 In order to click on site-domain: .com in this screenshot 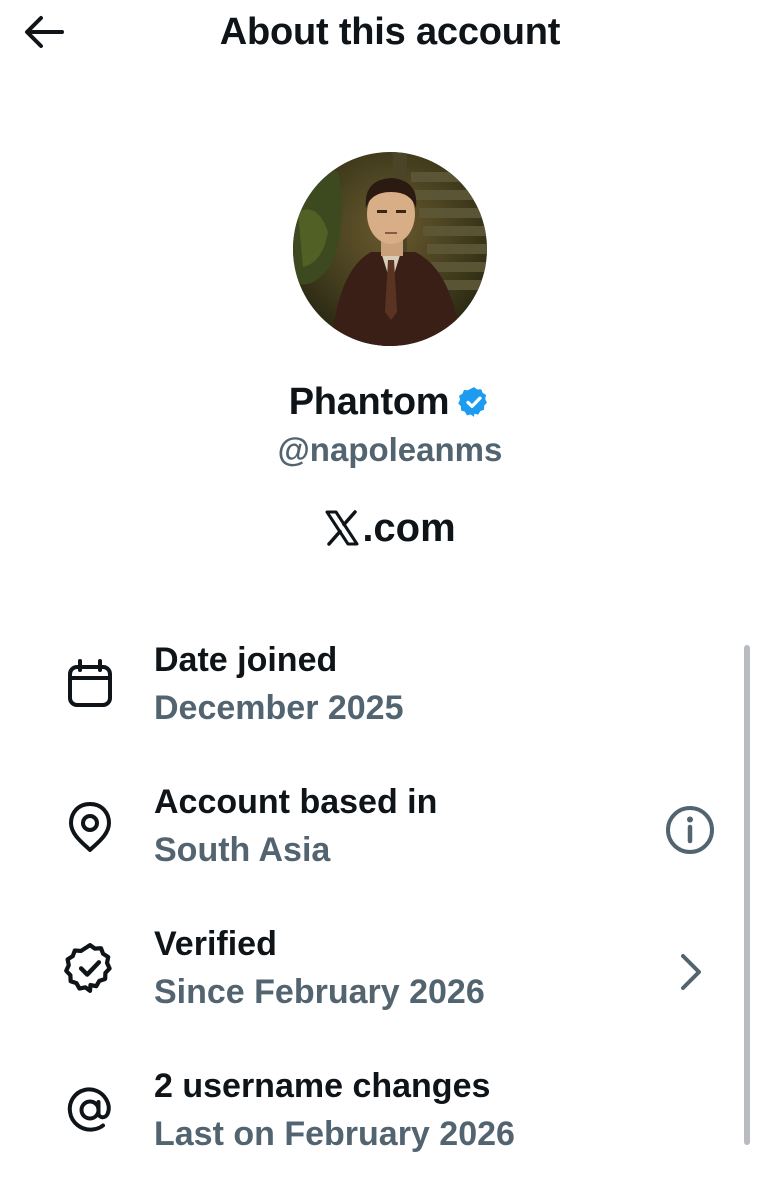, I will do `click(409, 528)`.